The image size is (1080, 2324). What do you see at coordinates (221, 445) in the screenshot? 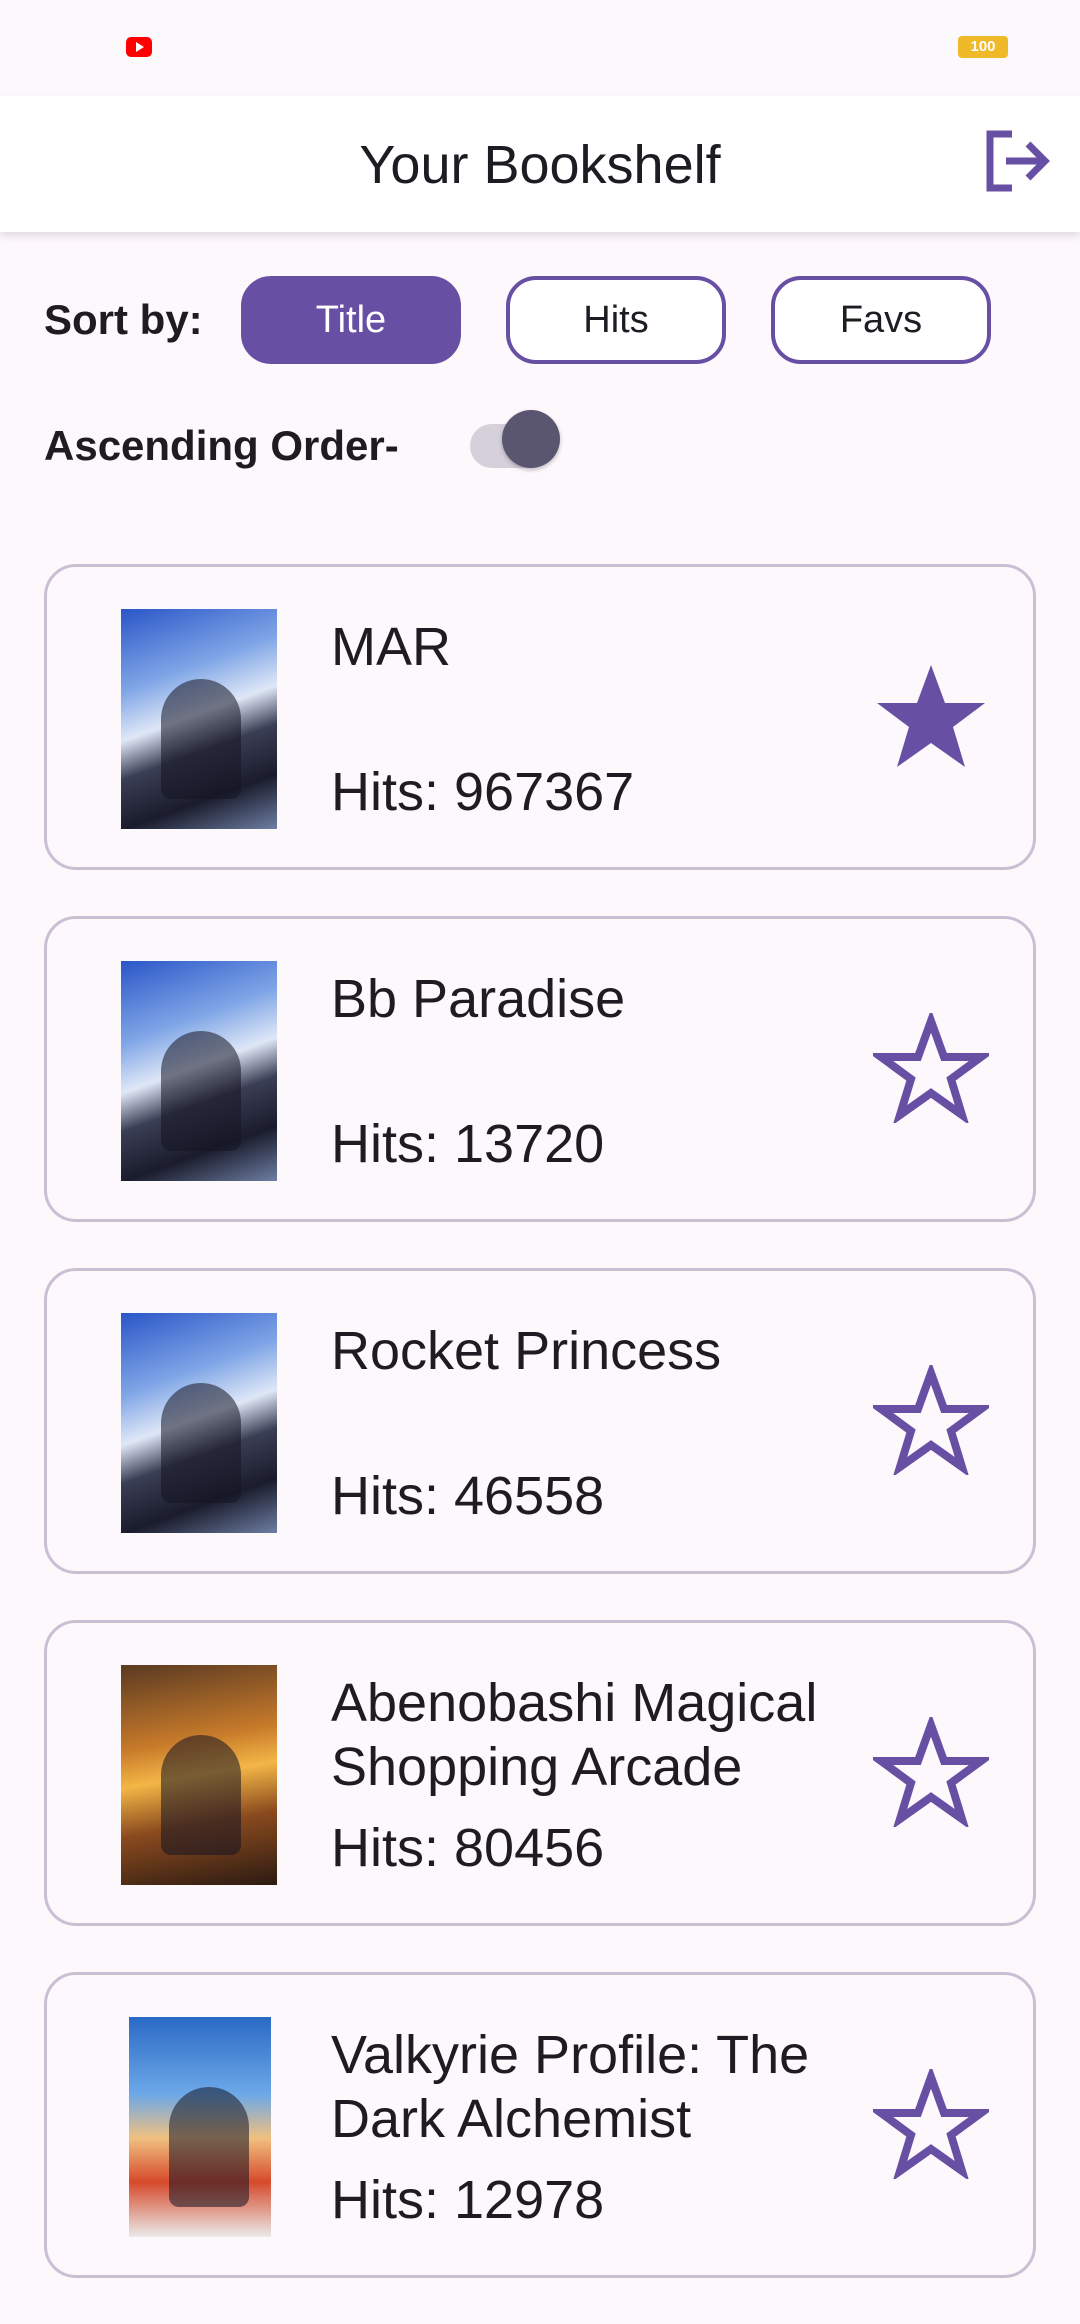
I see `ascending-order-label: Ascending Order-` at bounding box center [221, 445].